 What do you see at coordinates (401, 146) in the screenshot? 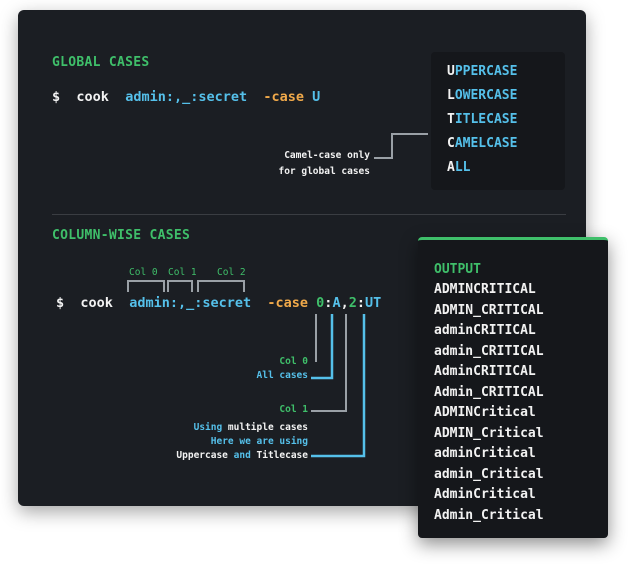
I see `camel-connector` at bounding box center [401, 146].